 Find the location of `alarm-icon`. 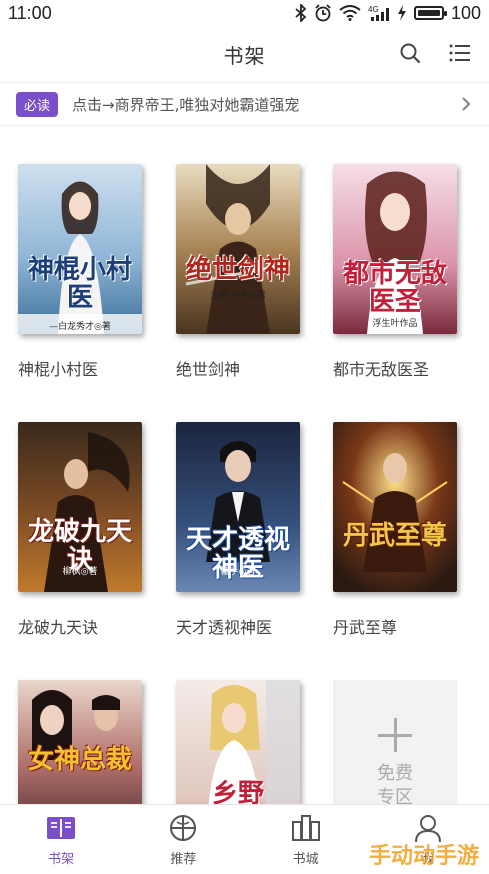

alarm-icon is located at coordinates (323, 13).